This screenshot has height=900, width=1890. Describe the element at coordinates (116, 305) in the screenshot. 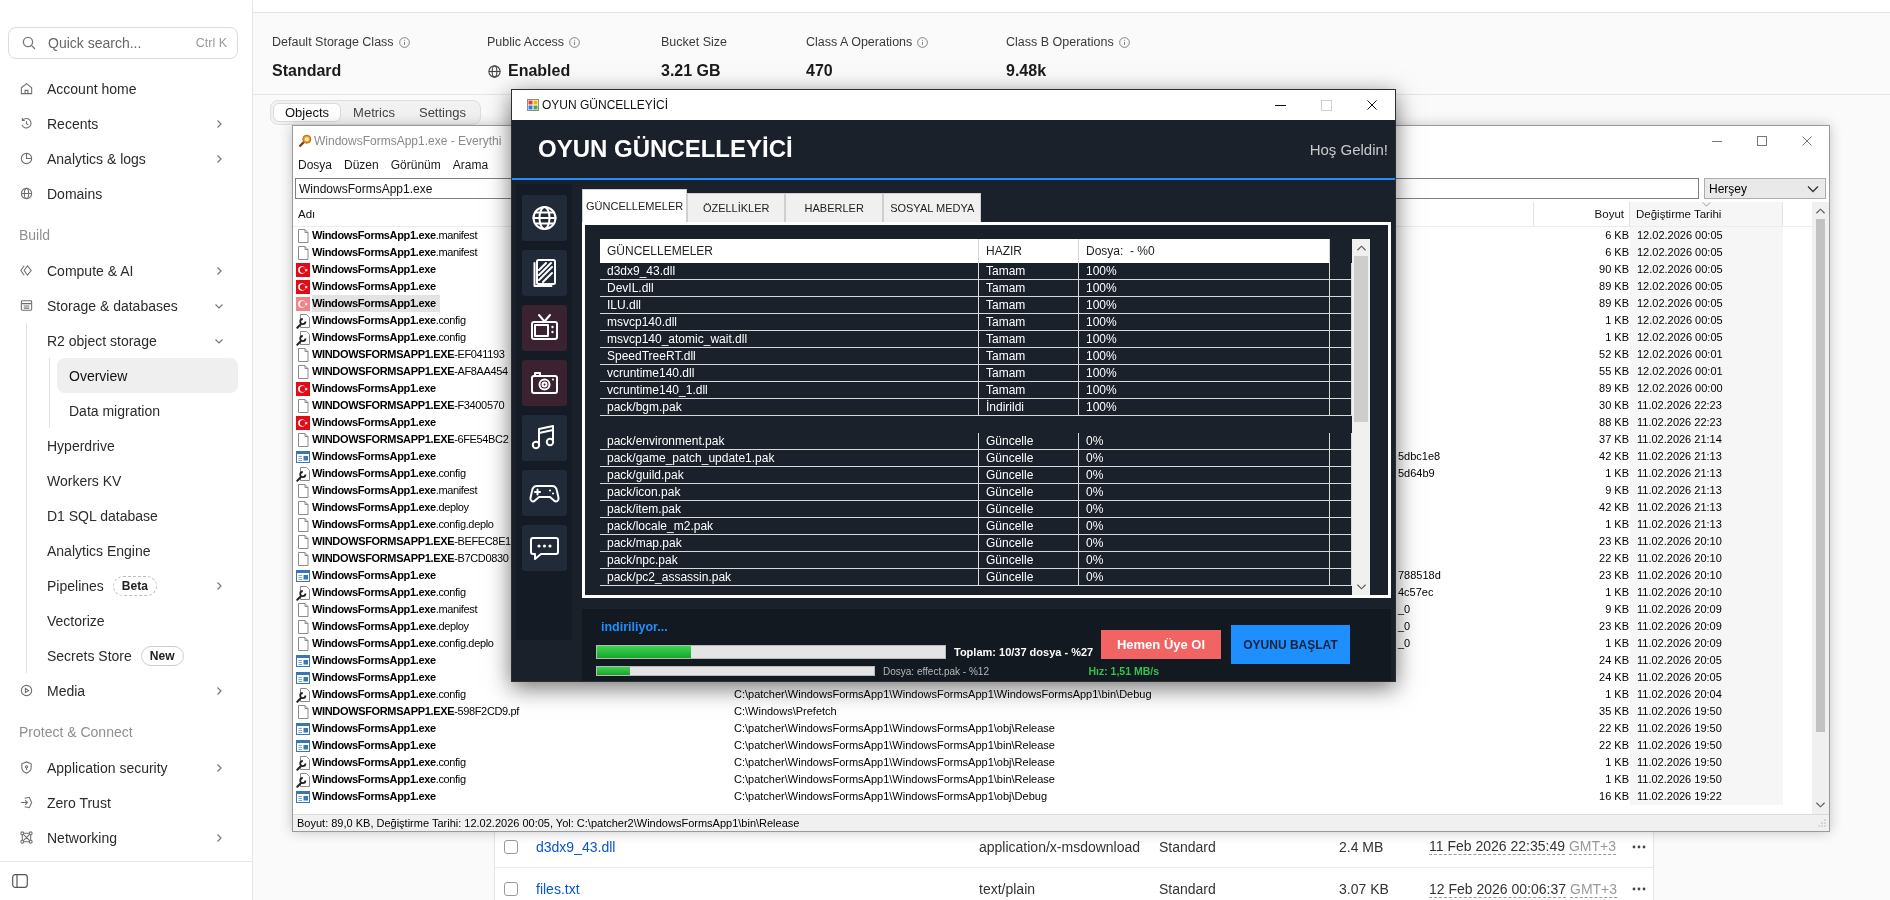

I see `nav-item: Storage & databases` at that location.